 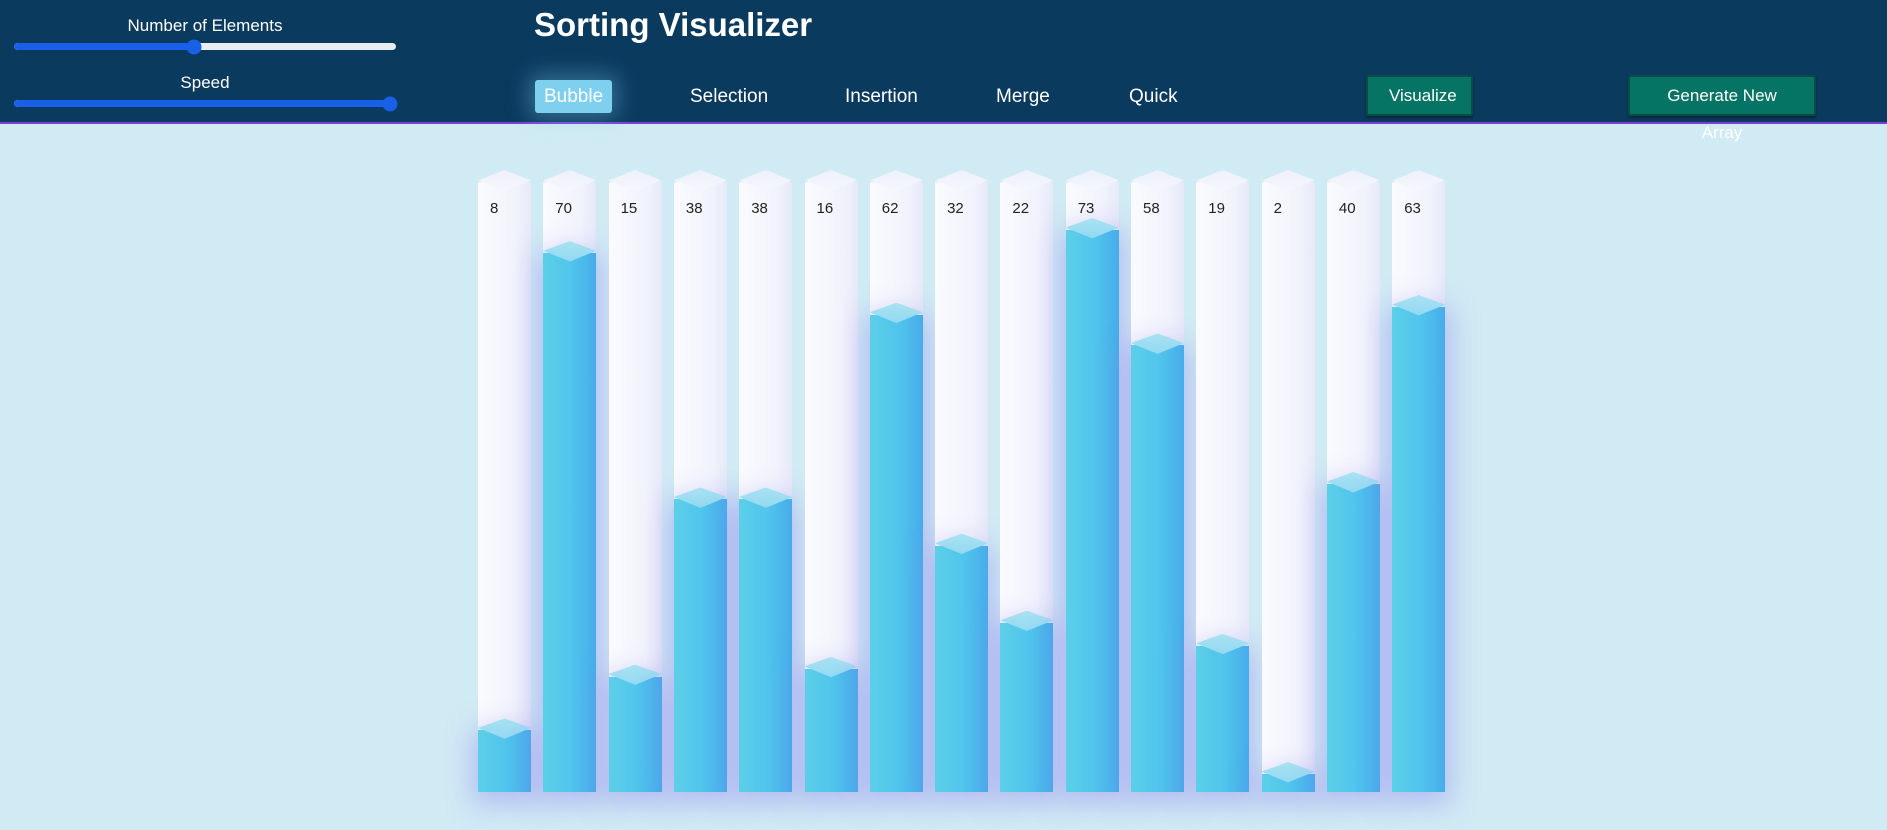 What do you see at coordinates (1023, 96) in the screenshot?
I see `tab-merge: Merge` at bounding box center [1023, 96].